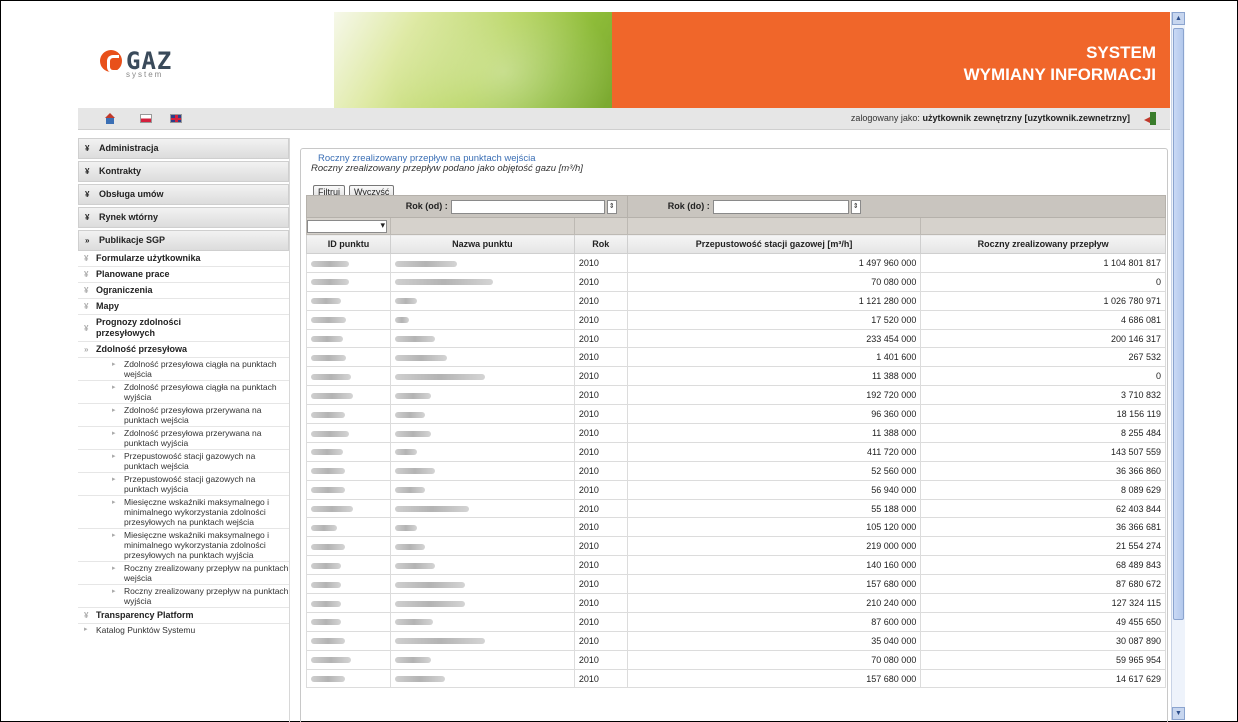 The width and height of the screenshot is (1238, 722). I want to click on home-icon, so click(110, 118).